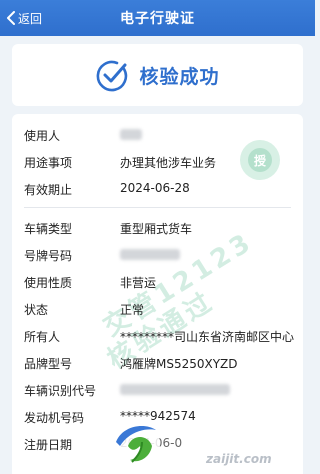 This screenshot has width=320, height=474. I want to click on verification-status-card: 核验成功, so click(157, 75).